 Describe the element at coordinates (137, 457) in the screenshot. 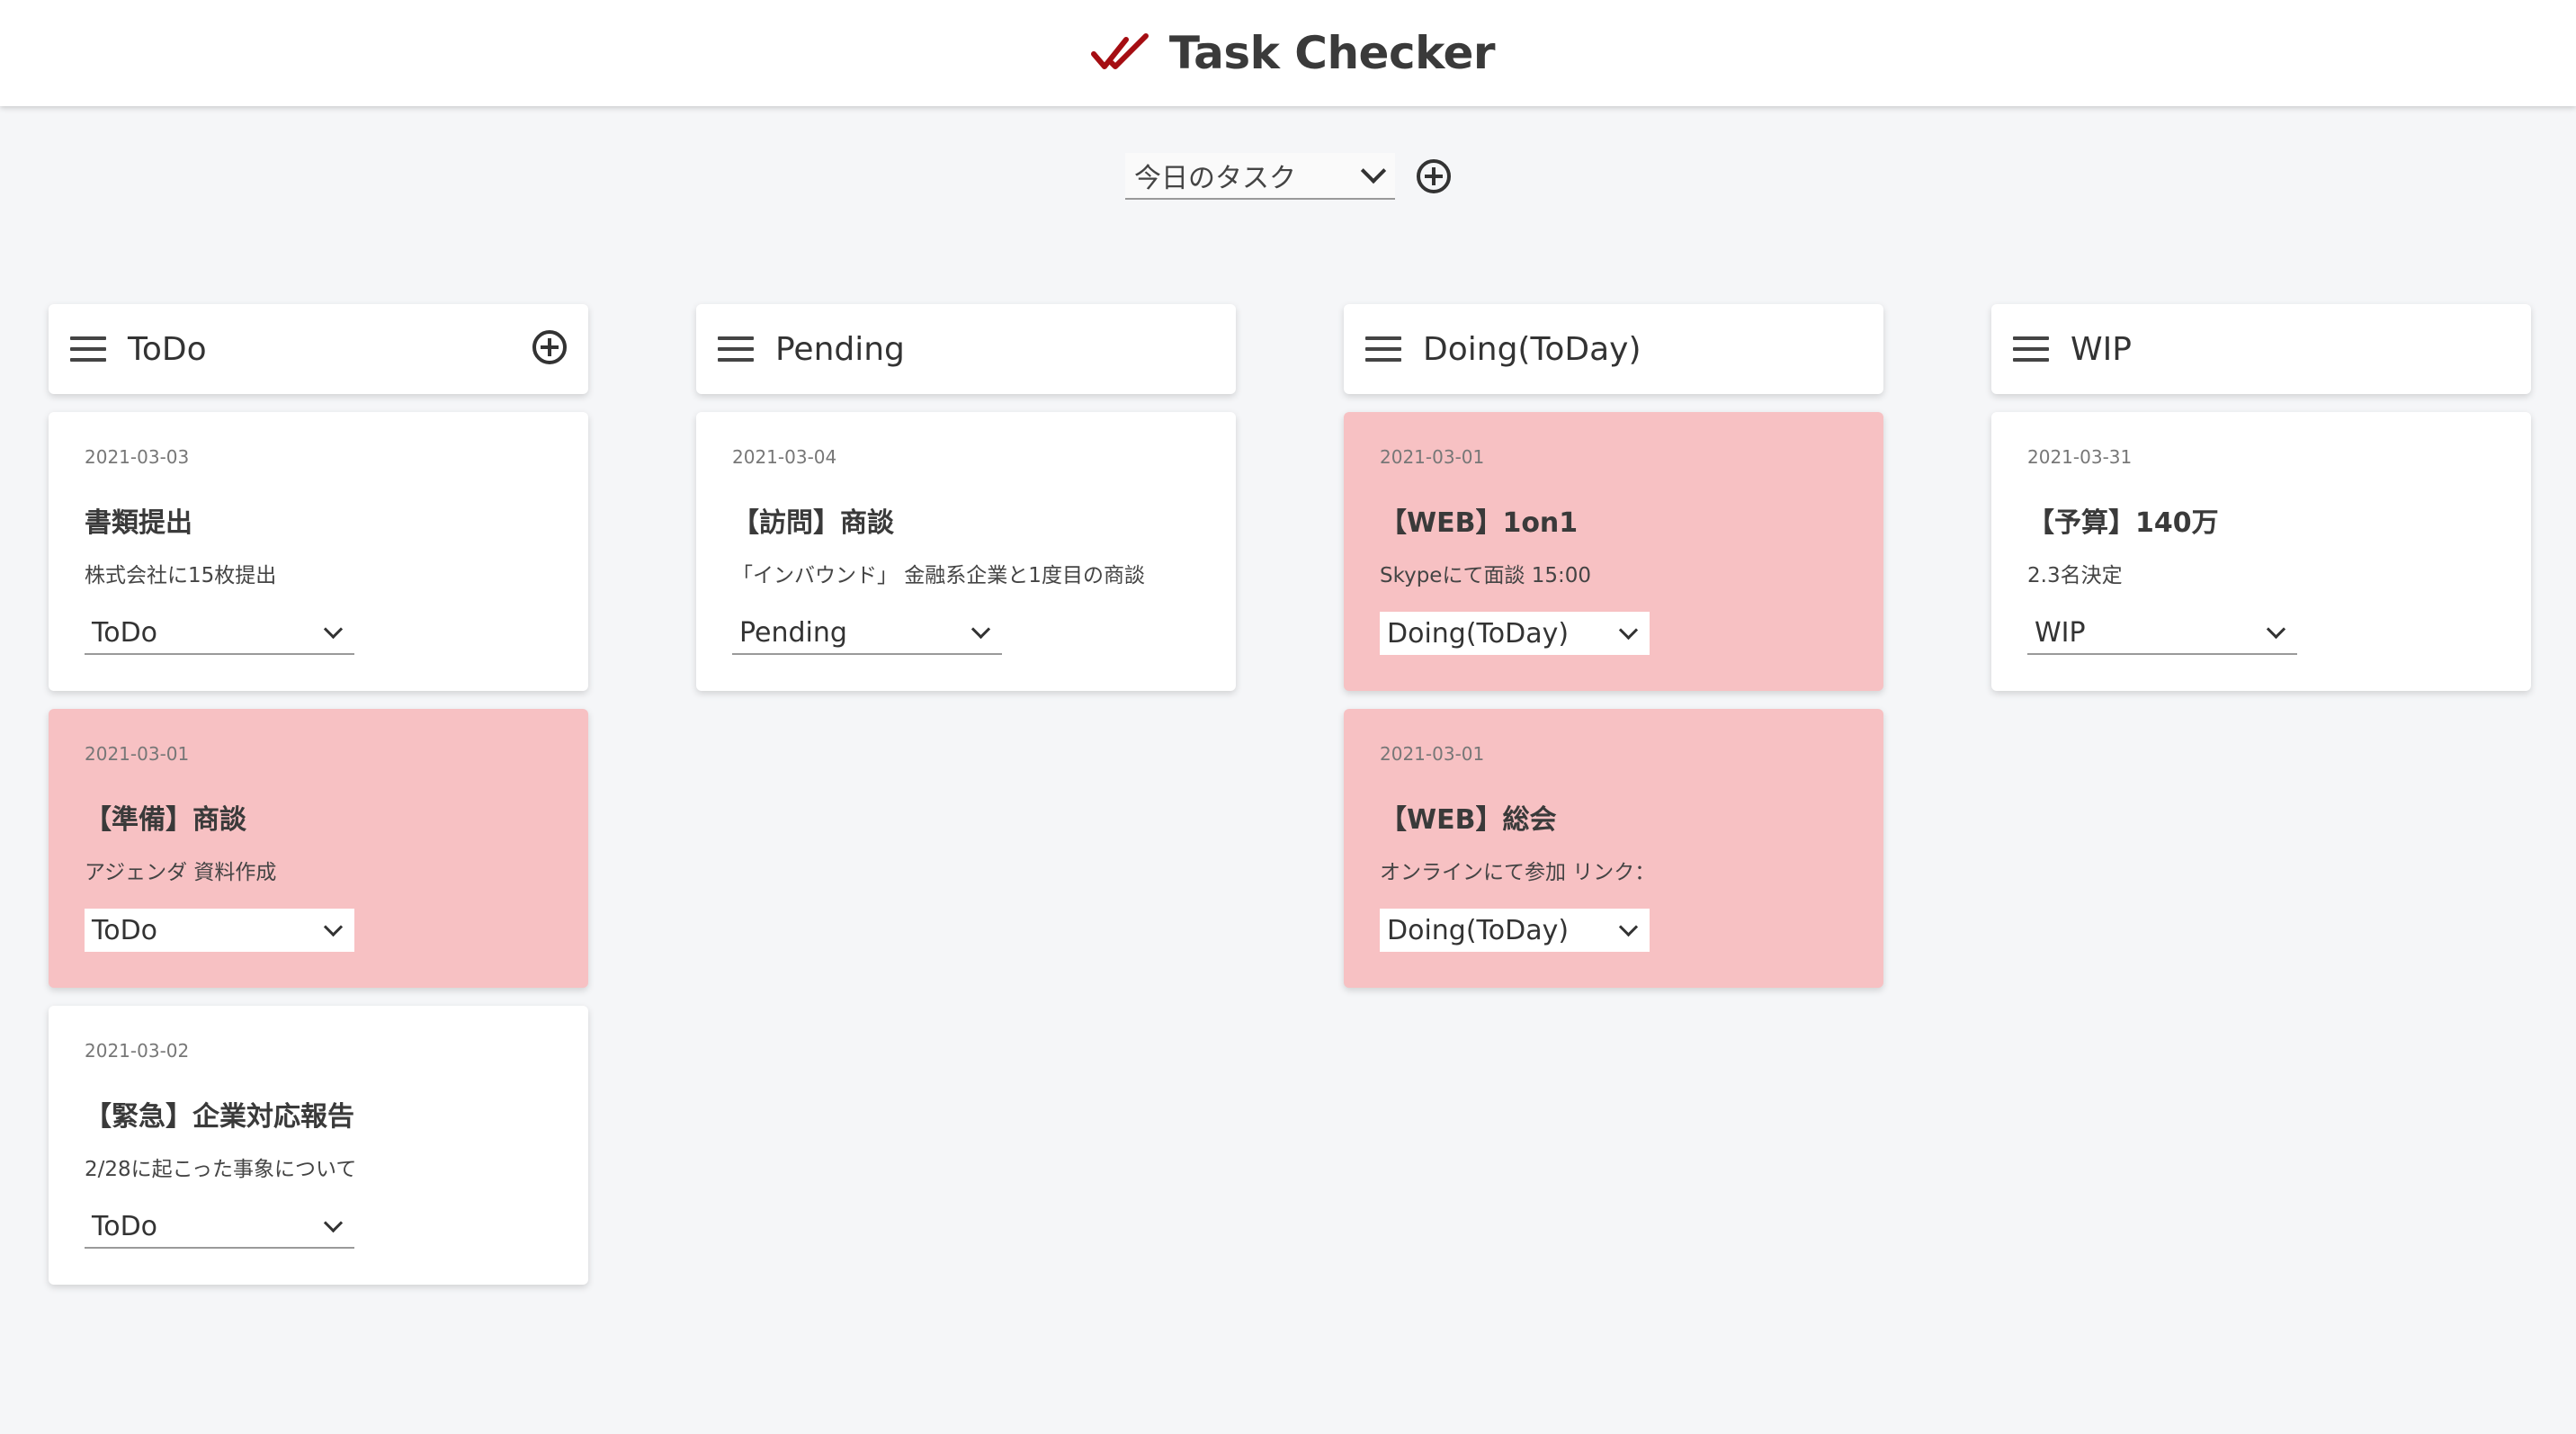

I see `card-date: 2021-03-03` at that location.